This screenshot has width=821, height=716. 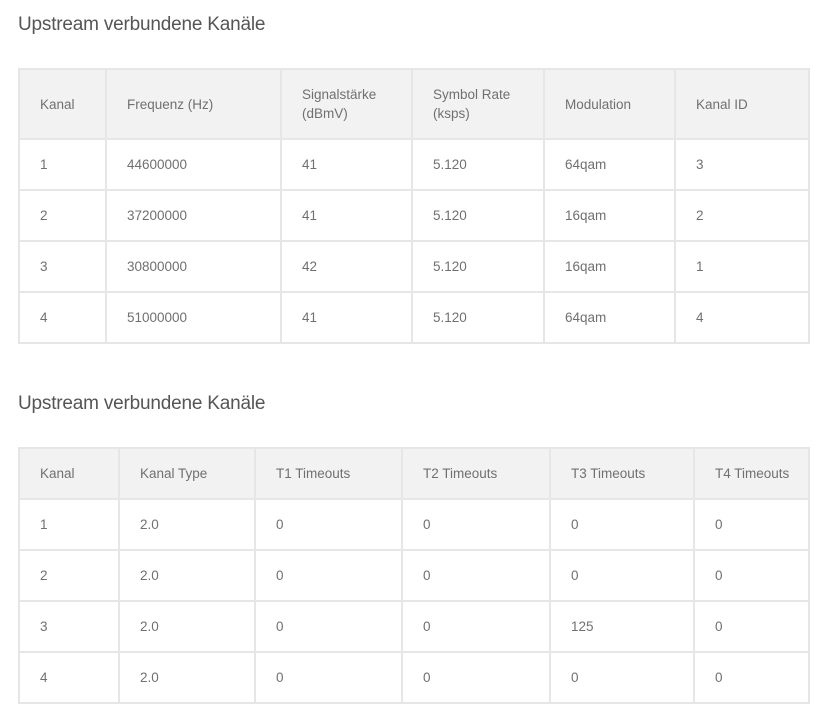 I want to click on section-title-upstream-timeouts: Upstream verbundene Kanäle, so click(x=142, y=403).